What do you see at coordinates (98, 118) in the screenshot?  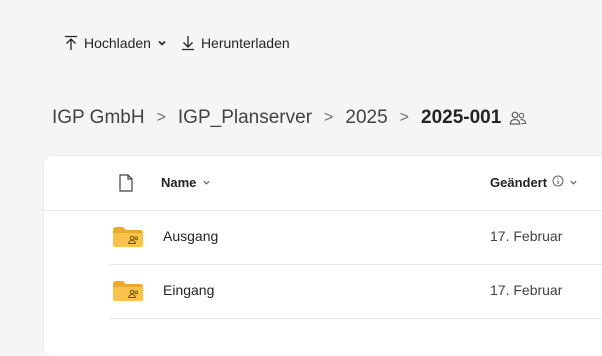 I see `breadcrumb-item-igp-gmbh: IGP GmbH` at bounding box center [98, 118].